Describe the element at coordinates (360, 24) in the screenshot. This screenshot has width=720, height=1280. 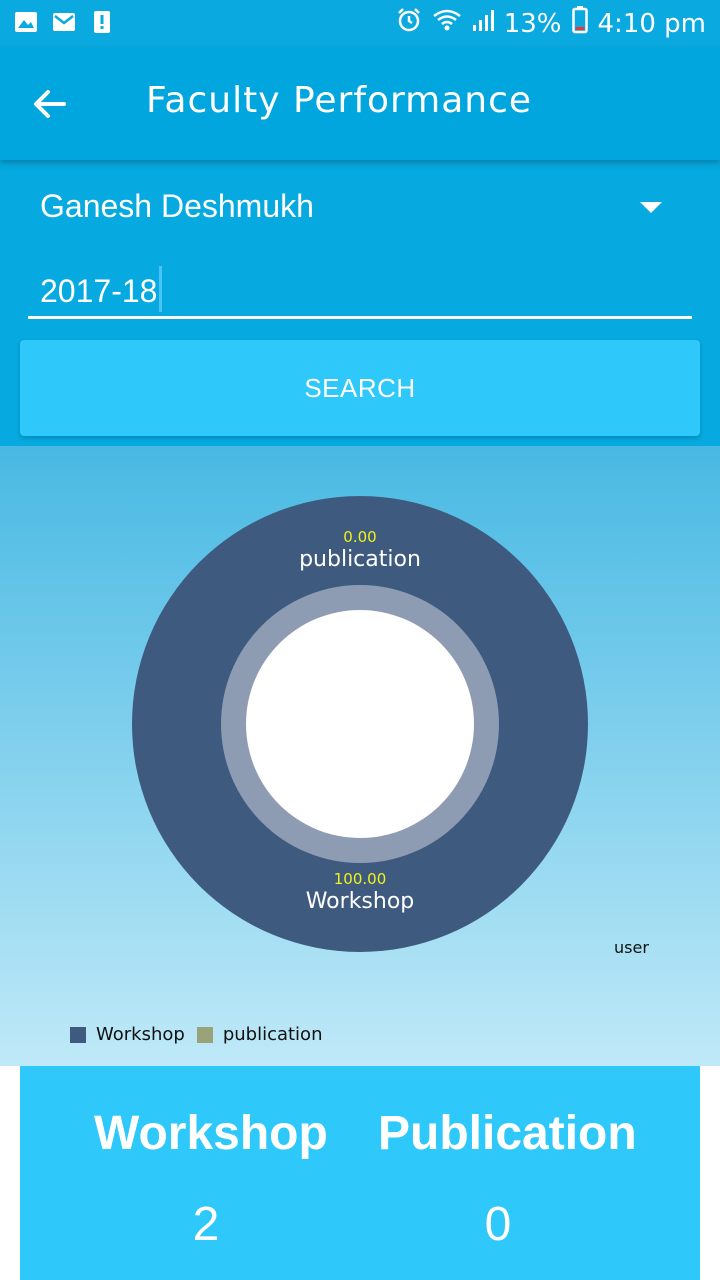
I see `status-bar: 13% 4:10 pm` at that location.